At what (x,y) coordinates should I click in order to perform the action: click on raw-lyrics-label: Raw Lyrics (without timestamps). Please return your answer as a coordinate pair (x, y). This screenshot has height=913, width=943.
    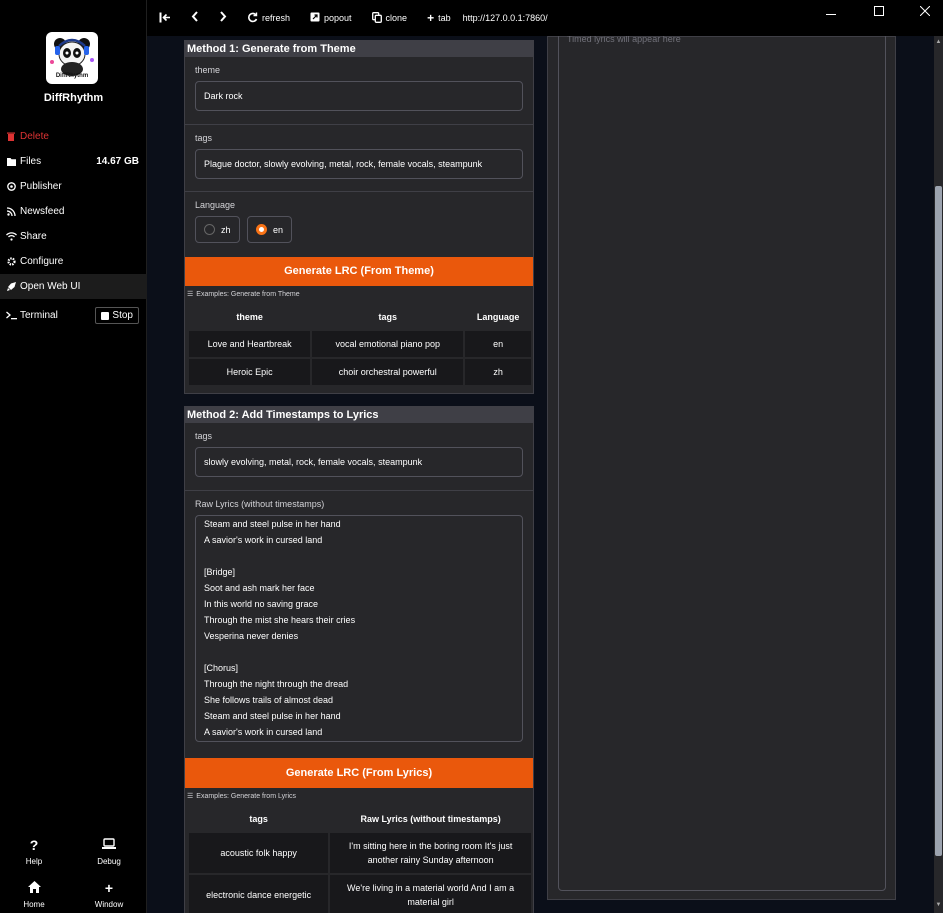
    Looking at the image, I should click on (260, 504).